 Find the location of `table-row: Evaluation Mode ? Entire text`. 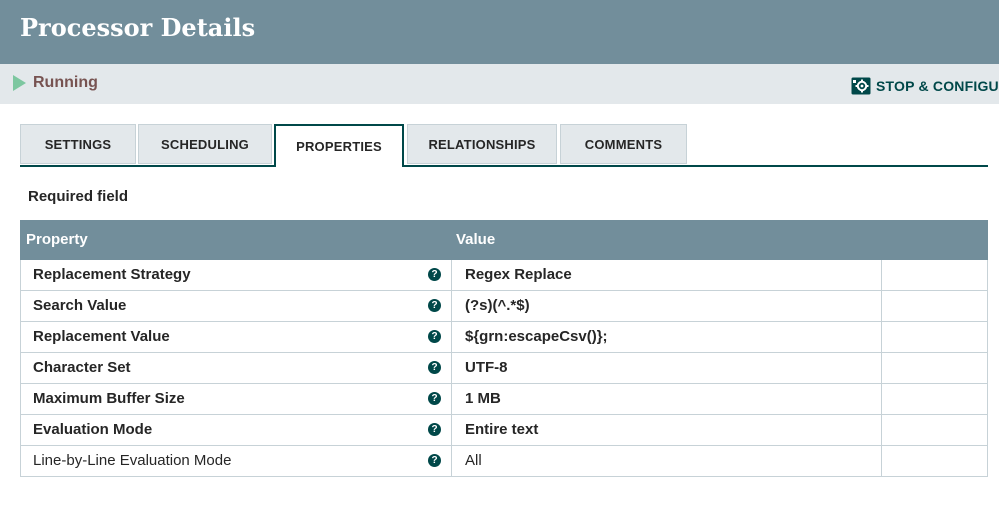

table-row: Evaluation Mode ? Entire text is located at coordinates (504, 430).